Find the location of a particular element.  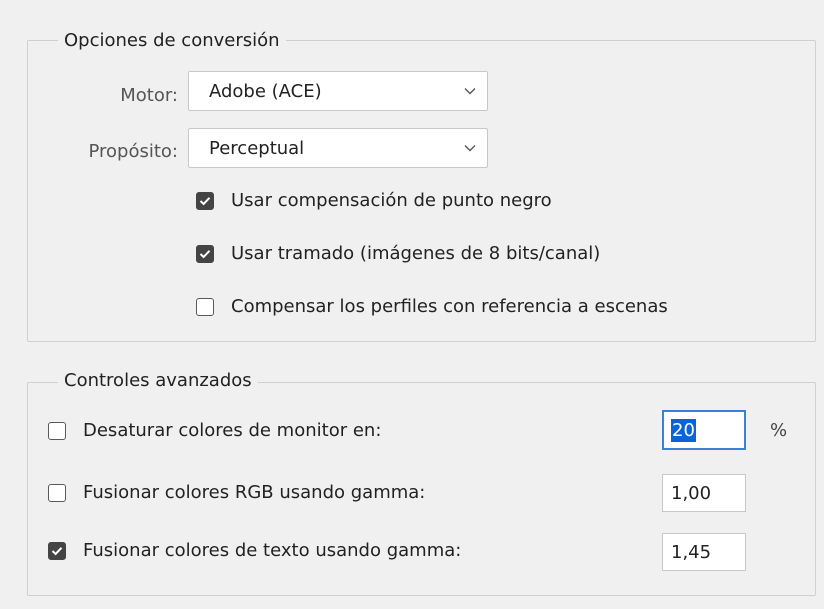

blend-text-gamma-checkbox: Fusionar colores de texto usando gamma: is located at coordinates (254, 551).